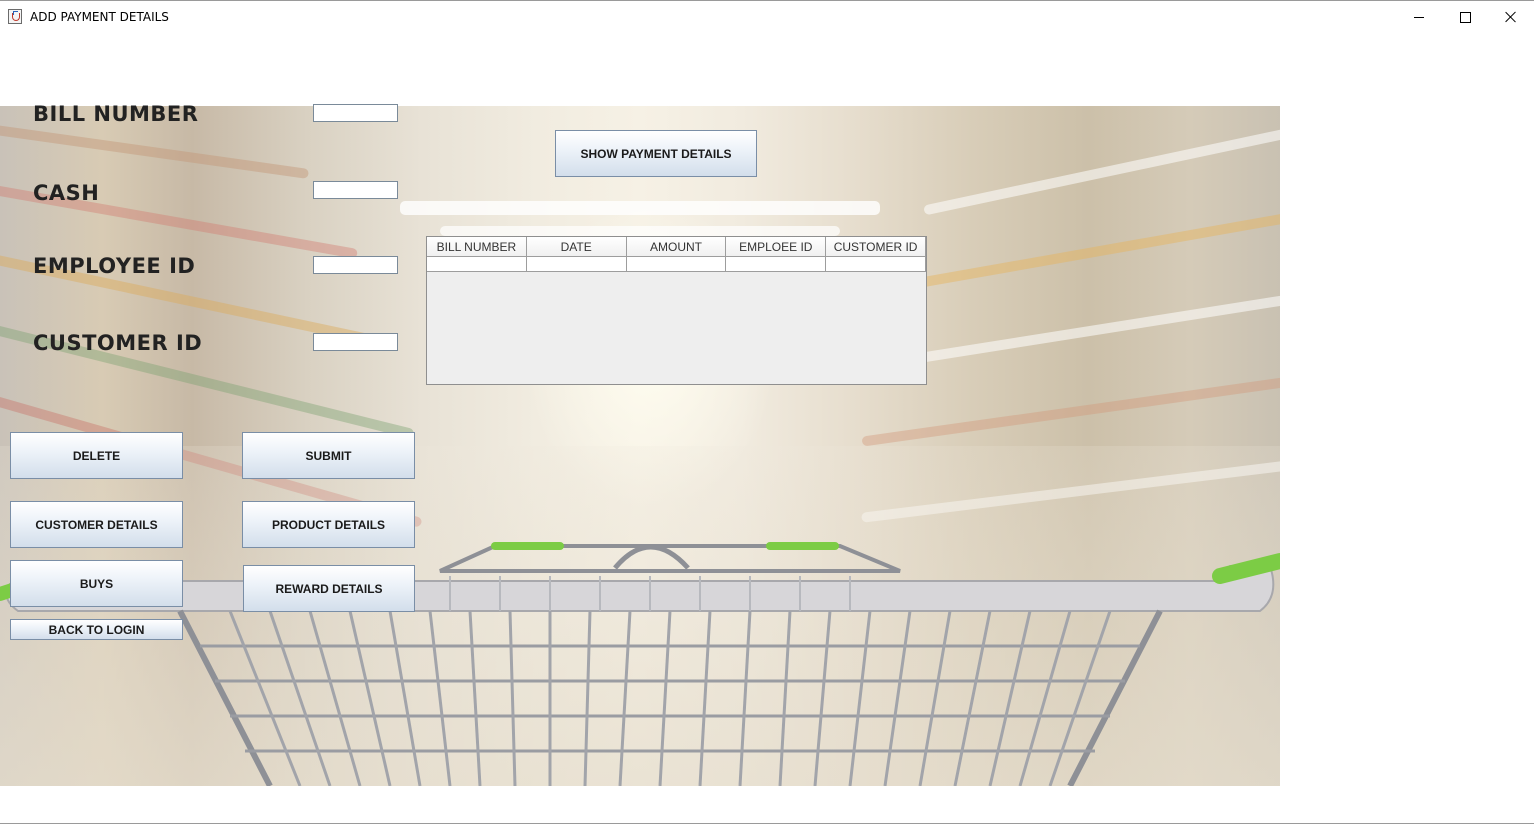 This screenshot has width=1534, height=824. Describe the element at coordinates (114, 266) in the screenshot. I see `employee-id-label: EMPLOYEE ID` at that location.